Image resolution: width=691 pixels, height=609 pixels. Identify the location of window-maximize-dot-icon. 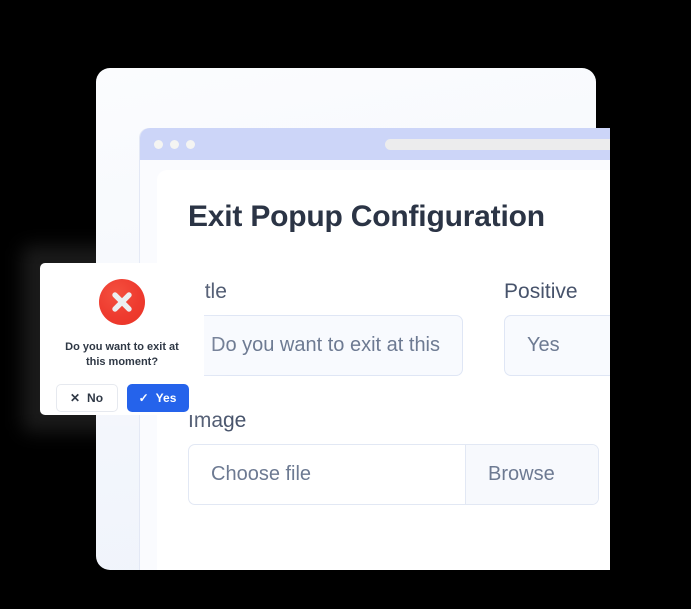
(190, 144).